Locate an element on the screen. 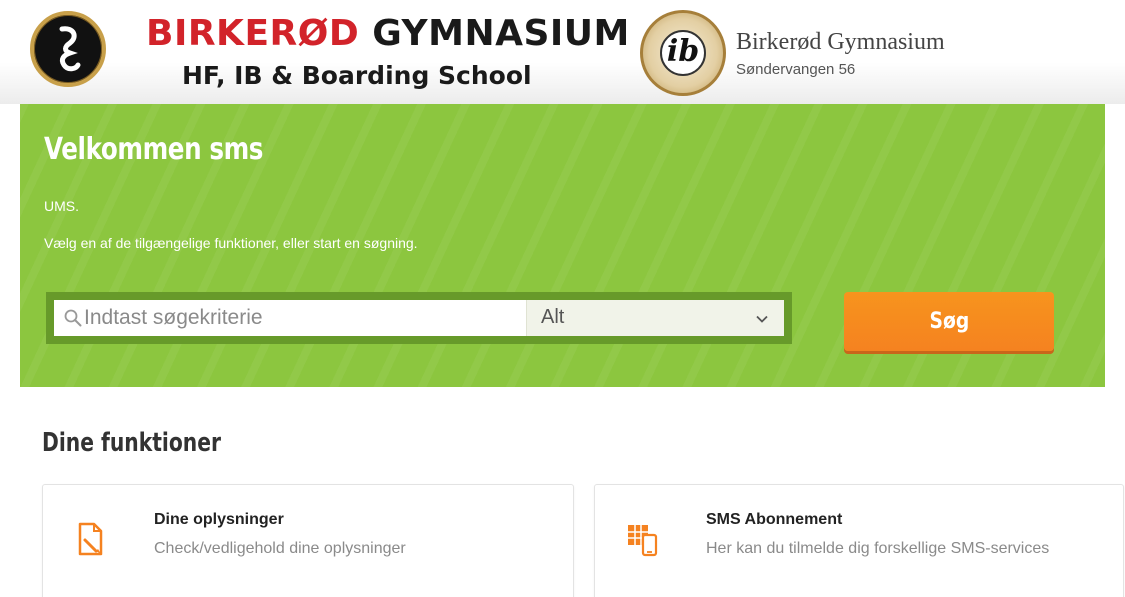 Image resolution: width=1125 pixels, height=597 pixels. brand-title-black: GYMNASIUM is located at coordinates (501, 33).